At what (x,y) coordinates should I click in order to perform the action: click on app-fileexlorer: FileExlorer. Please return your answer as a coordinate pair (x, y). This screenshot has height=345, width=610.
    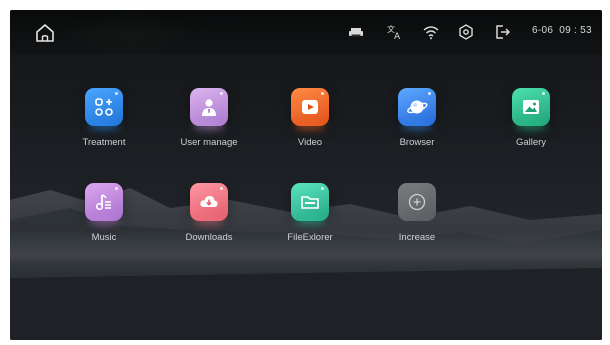
    Looking at the image, I should click on (310, 222).